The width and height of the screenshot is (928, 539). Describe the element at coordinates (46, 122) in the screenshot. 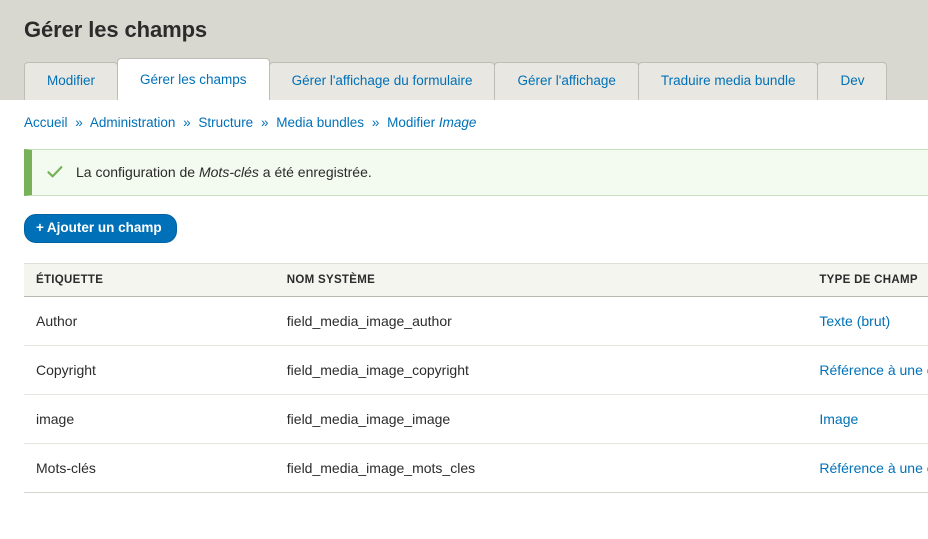

I see `breadcrumb-item-accueil: Accueil` at that location.